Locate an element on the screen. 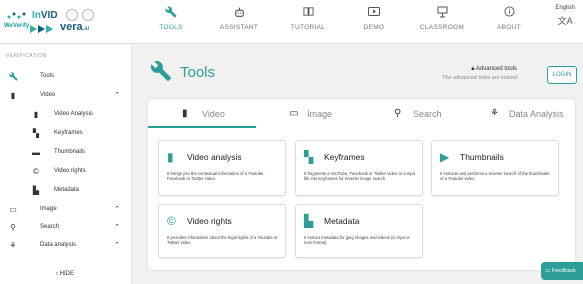 Image resolution: width=583 pixels, height=284 pixels. hide-sidebar-button: ‹ HIDE is located at coordinates (65, 274).